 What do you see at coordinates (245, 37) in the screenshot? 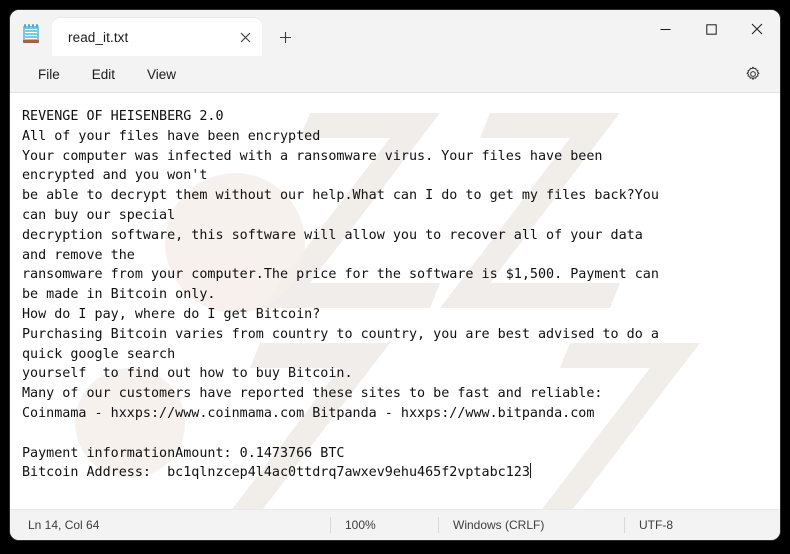
I see `close-tab-icon` at bounding box center [245, 37].